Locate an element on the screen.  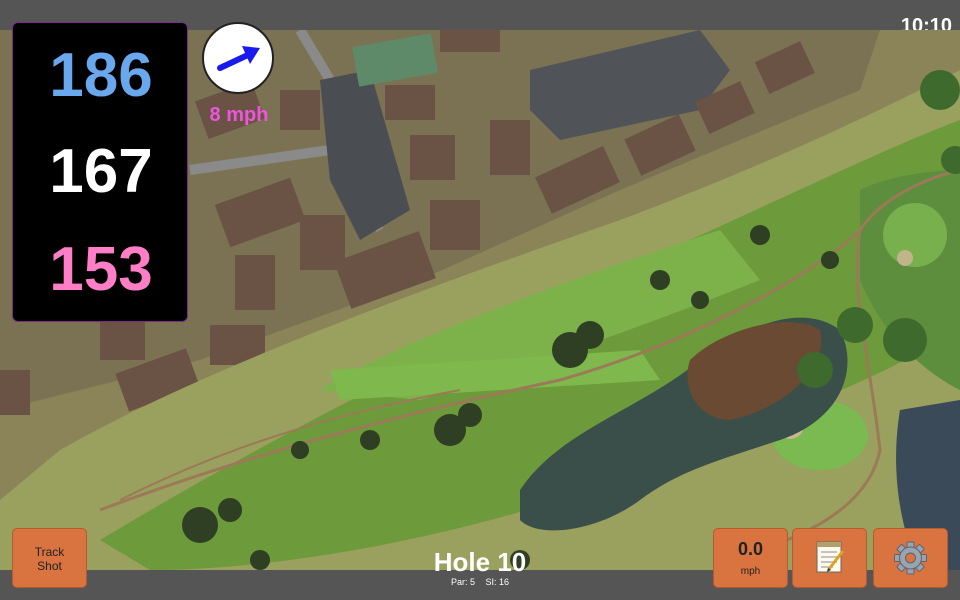
back-distance: 186 is located at coordinates (101, 75).